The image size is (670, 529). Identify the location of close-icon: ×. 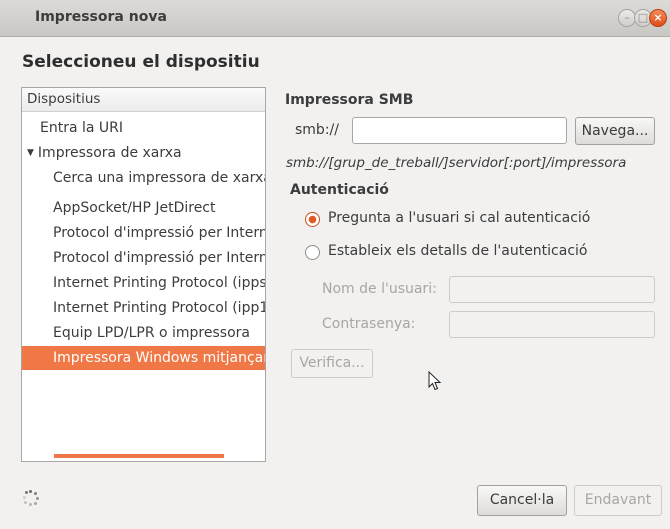
(658, 18).